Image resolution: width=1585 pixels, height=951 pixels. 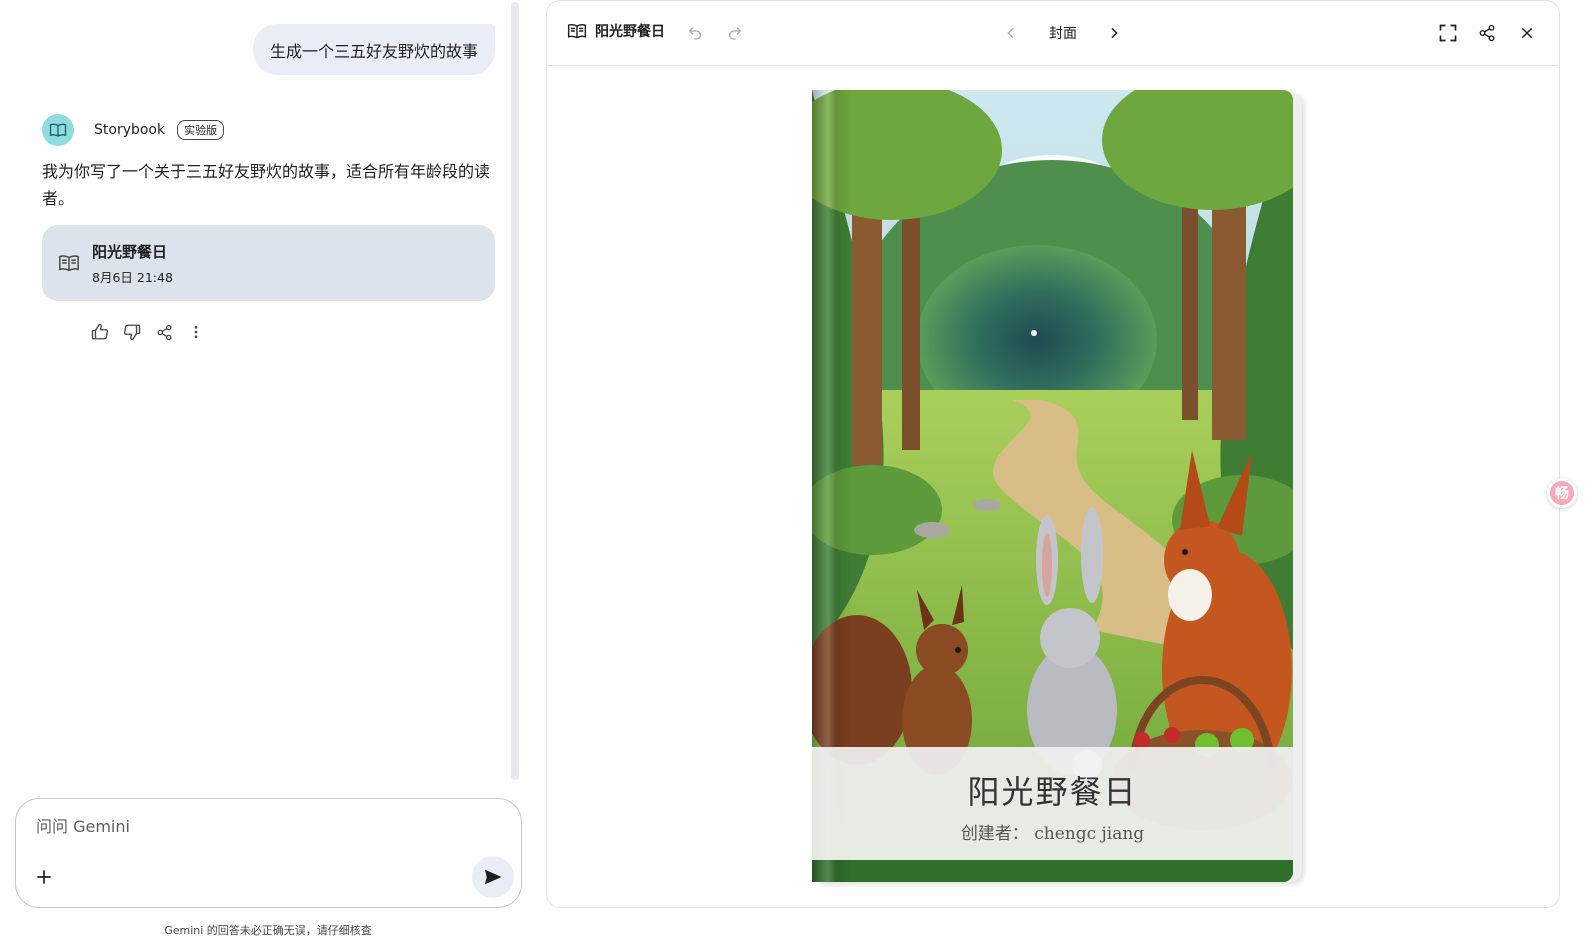 What do you see at coordinates (266, 185) in the screenshot?
I see `agent-reply: 我为你写了一个关于三五好友野炊的故事，适合所有年龄段的读者。` at bounding box center [266, 185].